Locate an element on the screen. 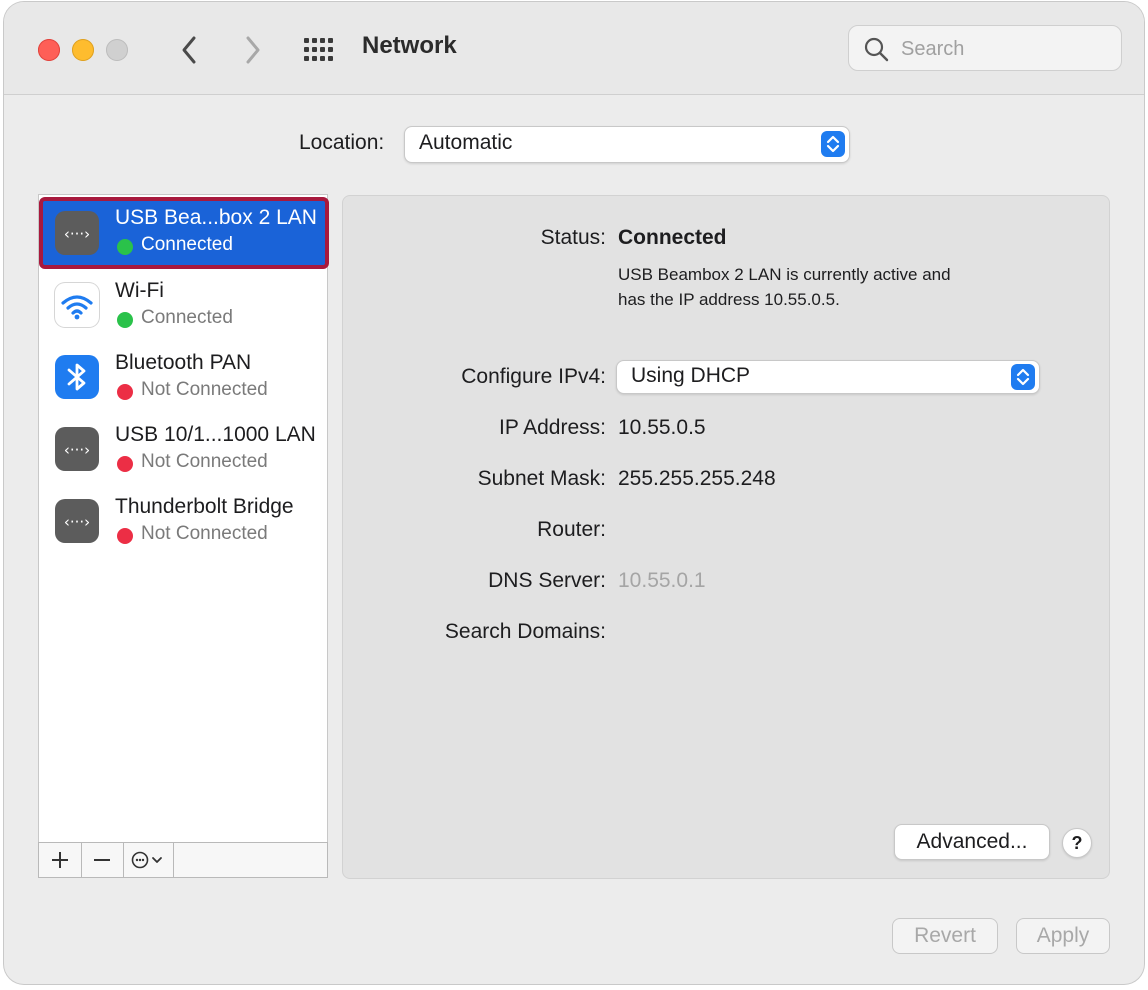 This screenshot has width=1148, height=990. revert-button: Revert is located at coordinates (945, 936).